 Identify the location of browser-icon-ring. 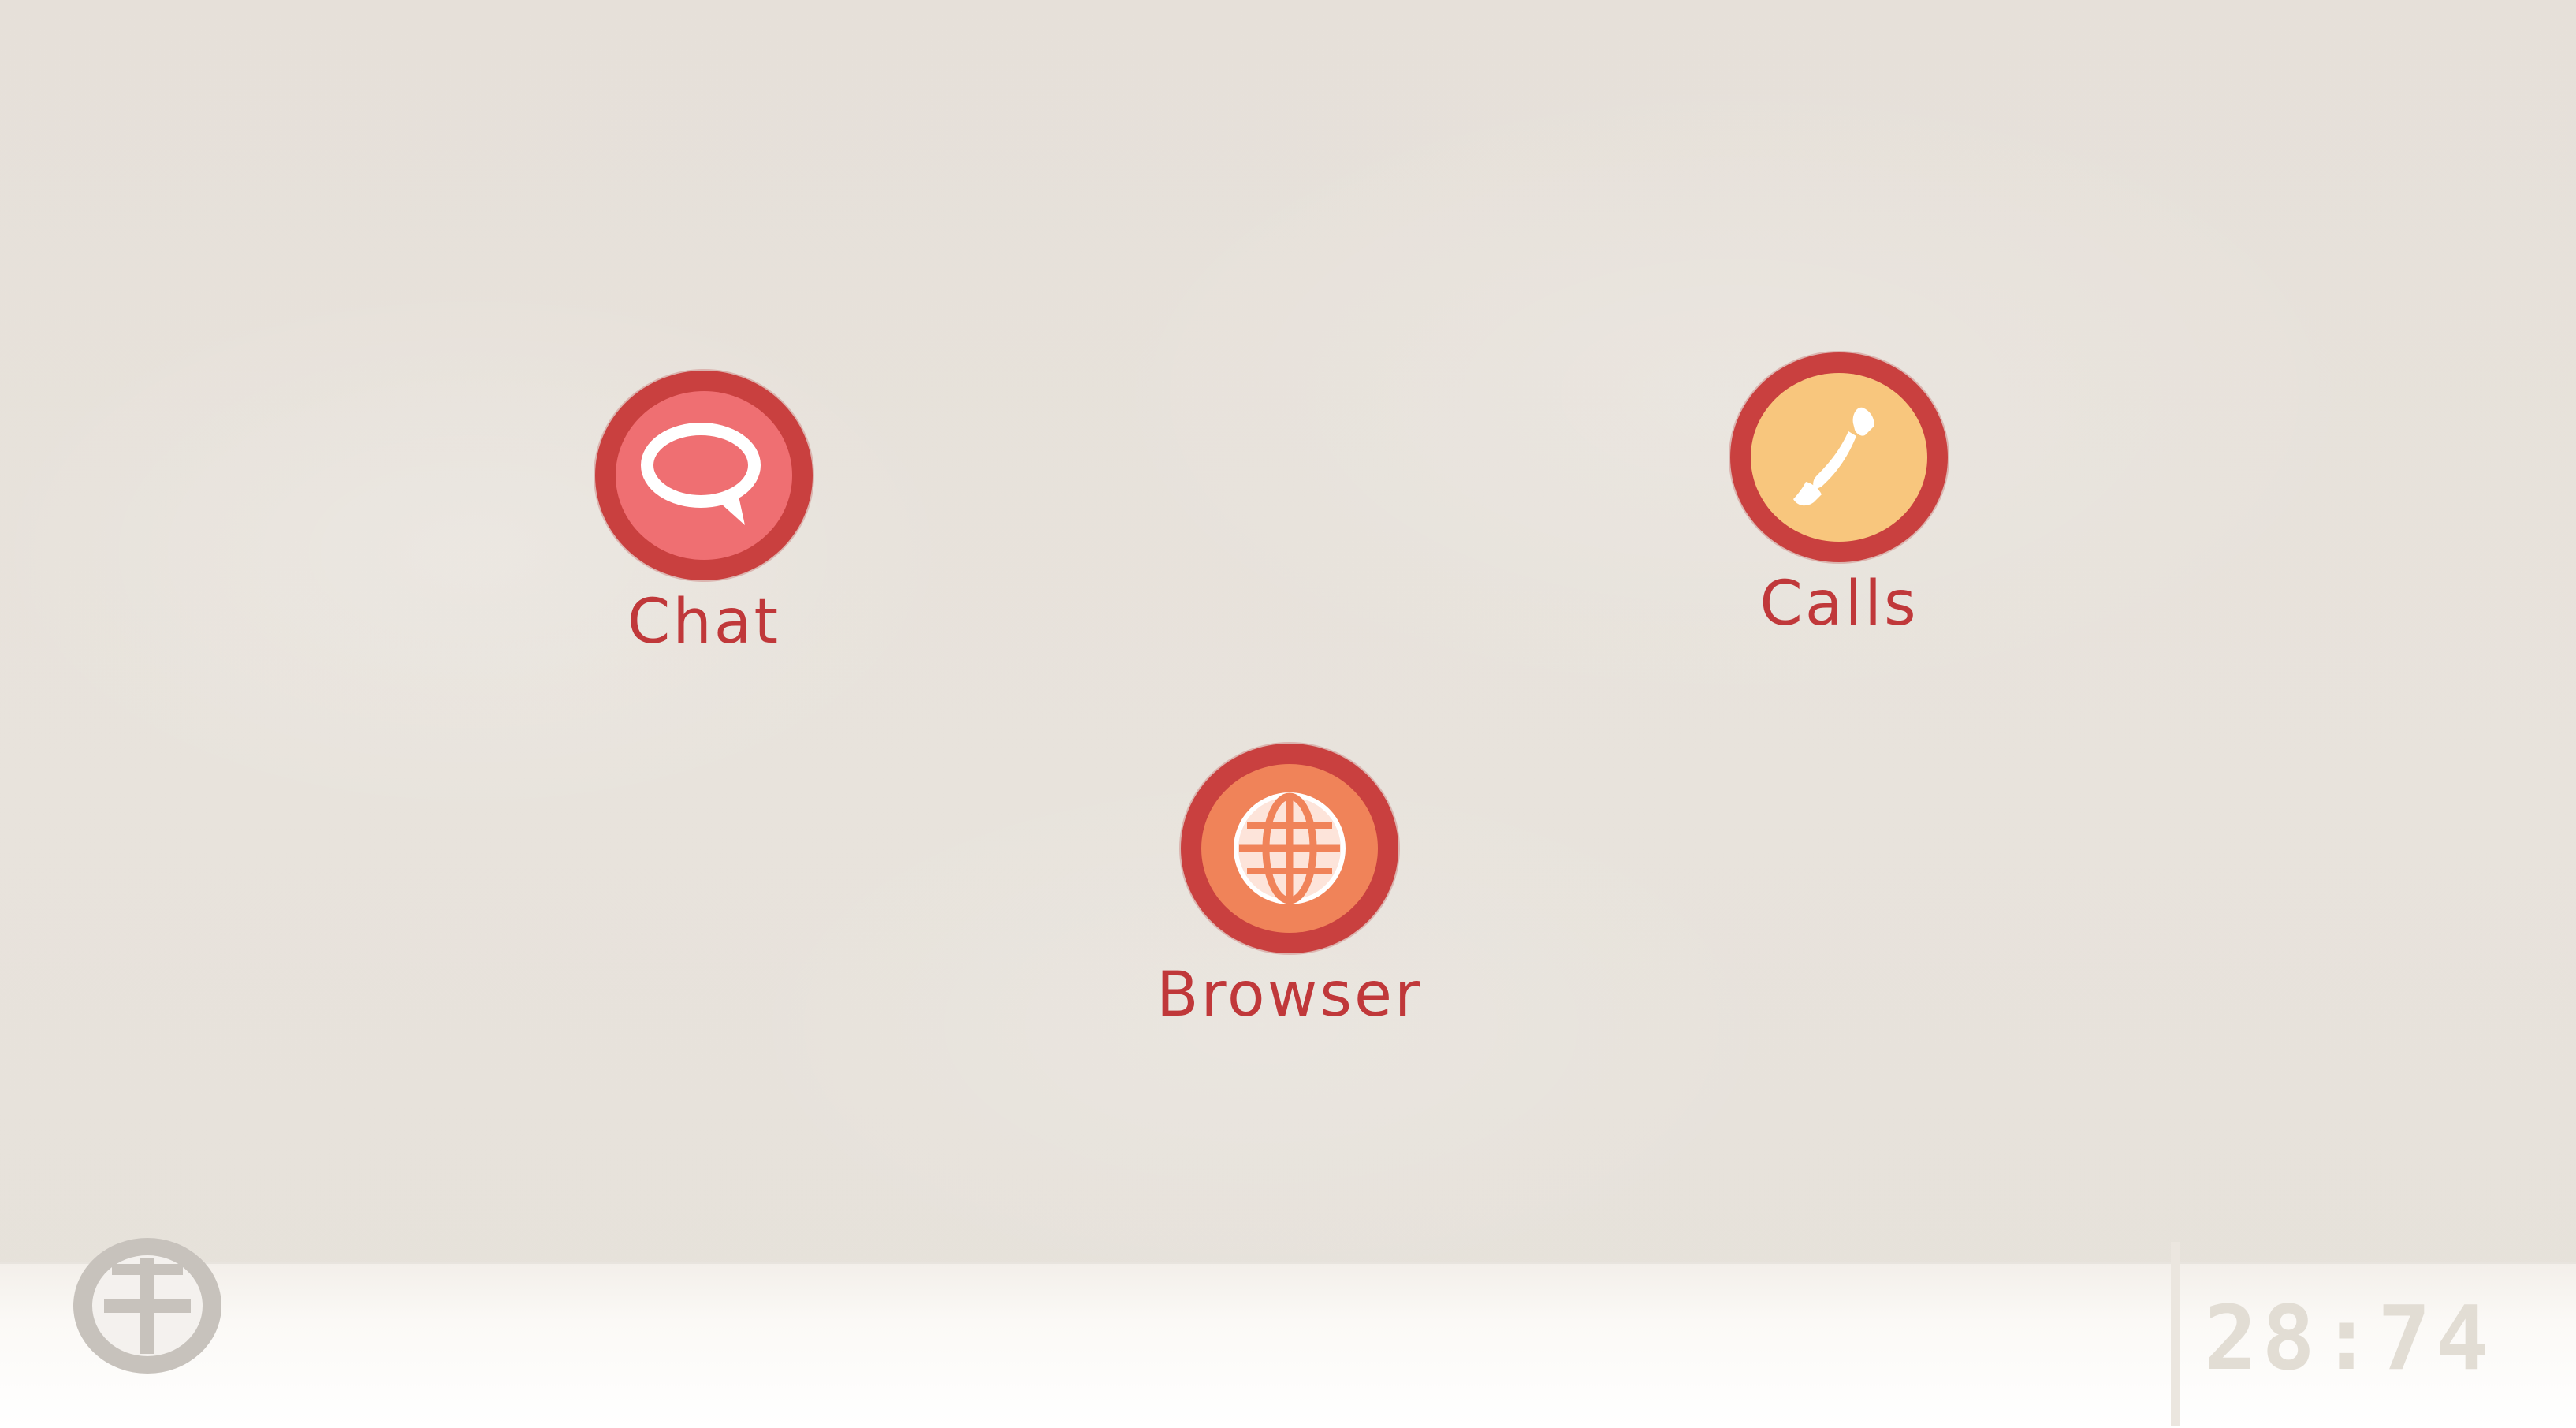
(1289, 848).